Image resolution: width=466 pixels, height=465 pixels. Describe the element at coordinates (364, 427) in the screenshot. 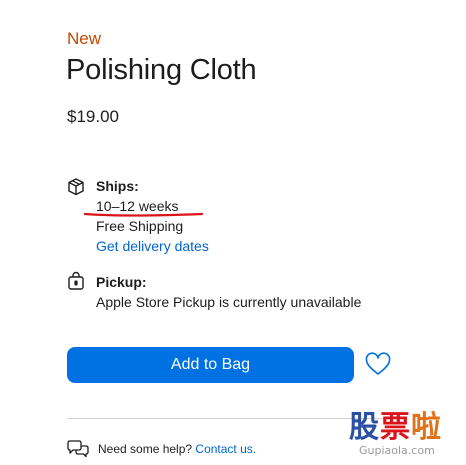

I see `watermark-char-1: 股` at that location.